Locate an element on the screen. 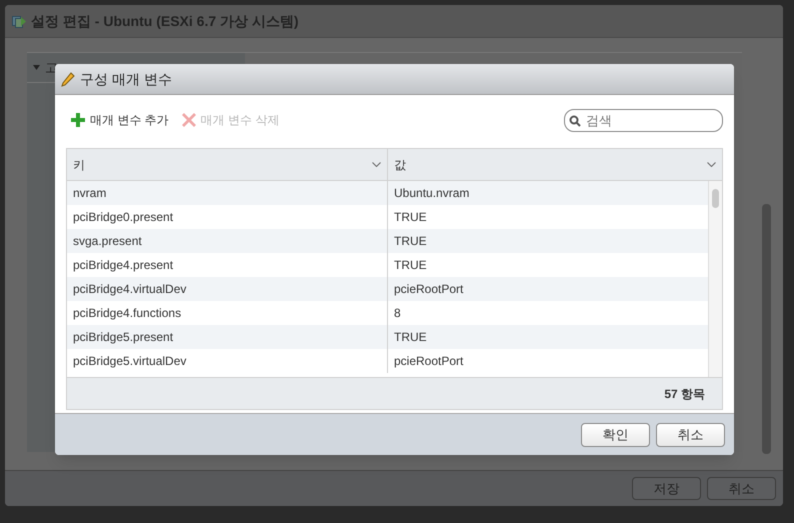  item-count: 57 항목 is located at coordinates (684, 394).